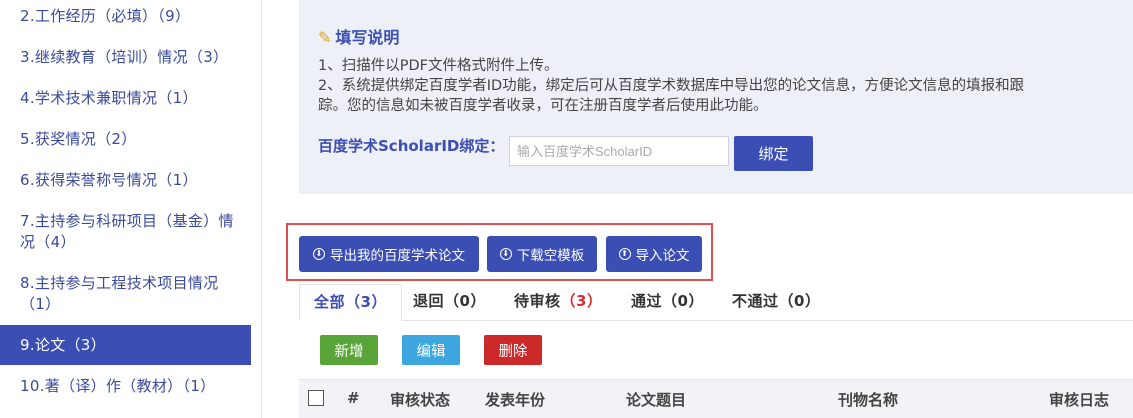 The image size is (1133, 418). Describe the element at coordinates (125, 294) in the screenshot. I see `sidebar-item-engineering-projects: 8.主持参与工程技术项目情况 （1）` at that location.